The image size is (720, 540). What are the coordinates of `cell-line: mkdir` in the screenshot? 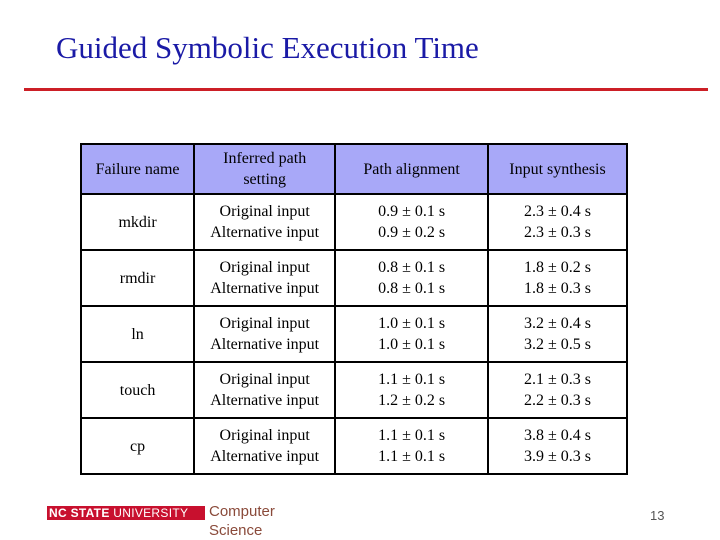 It's located at (137, 222).